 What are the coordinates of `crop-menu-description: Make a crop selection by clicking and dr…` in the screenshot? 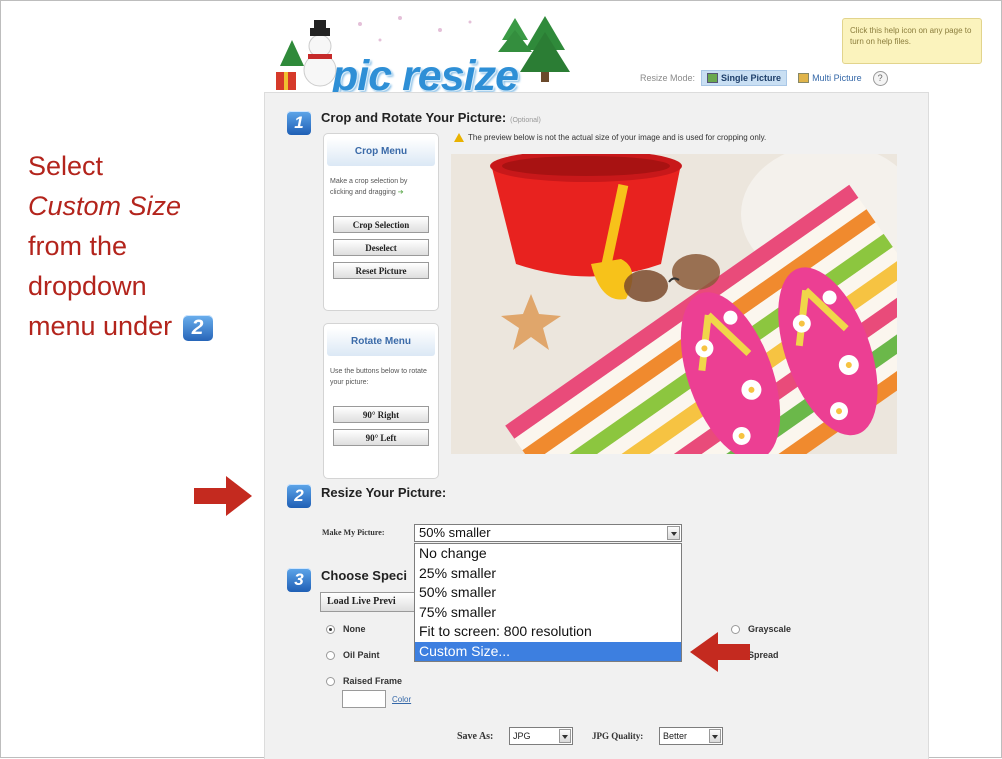 It's located at (381, 184).